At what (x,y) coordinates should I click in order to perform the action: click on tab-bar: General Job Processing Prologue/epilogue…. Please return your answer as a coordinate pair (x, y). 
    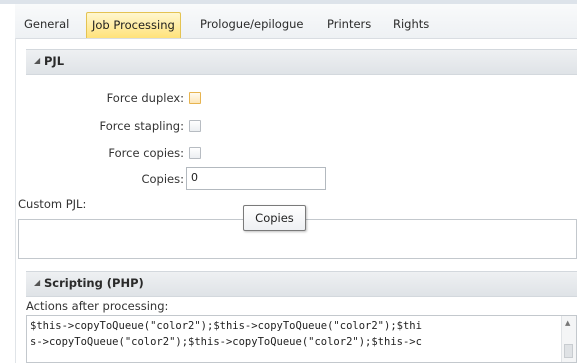
    Looking at the image, I should click on (296, 21).